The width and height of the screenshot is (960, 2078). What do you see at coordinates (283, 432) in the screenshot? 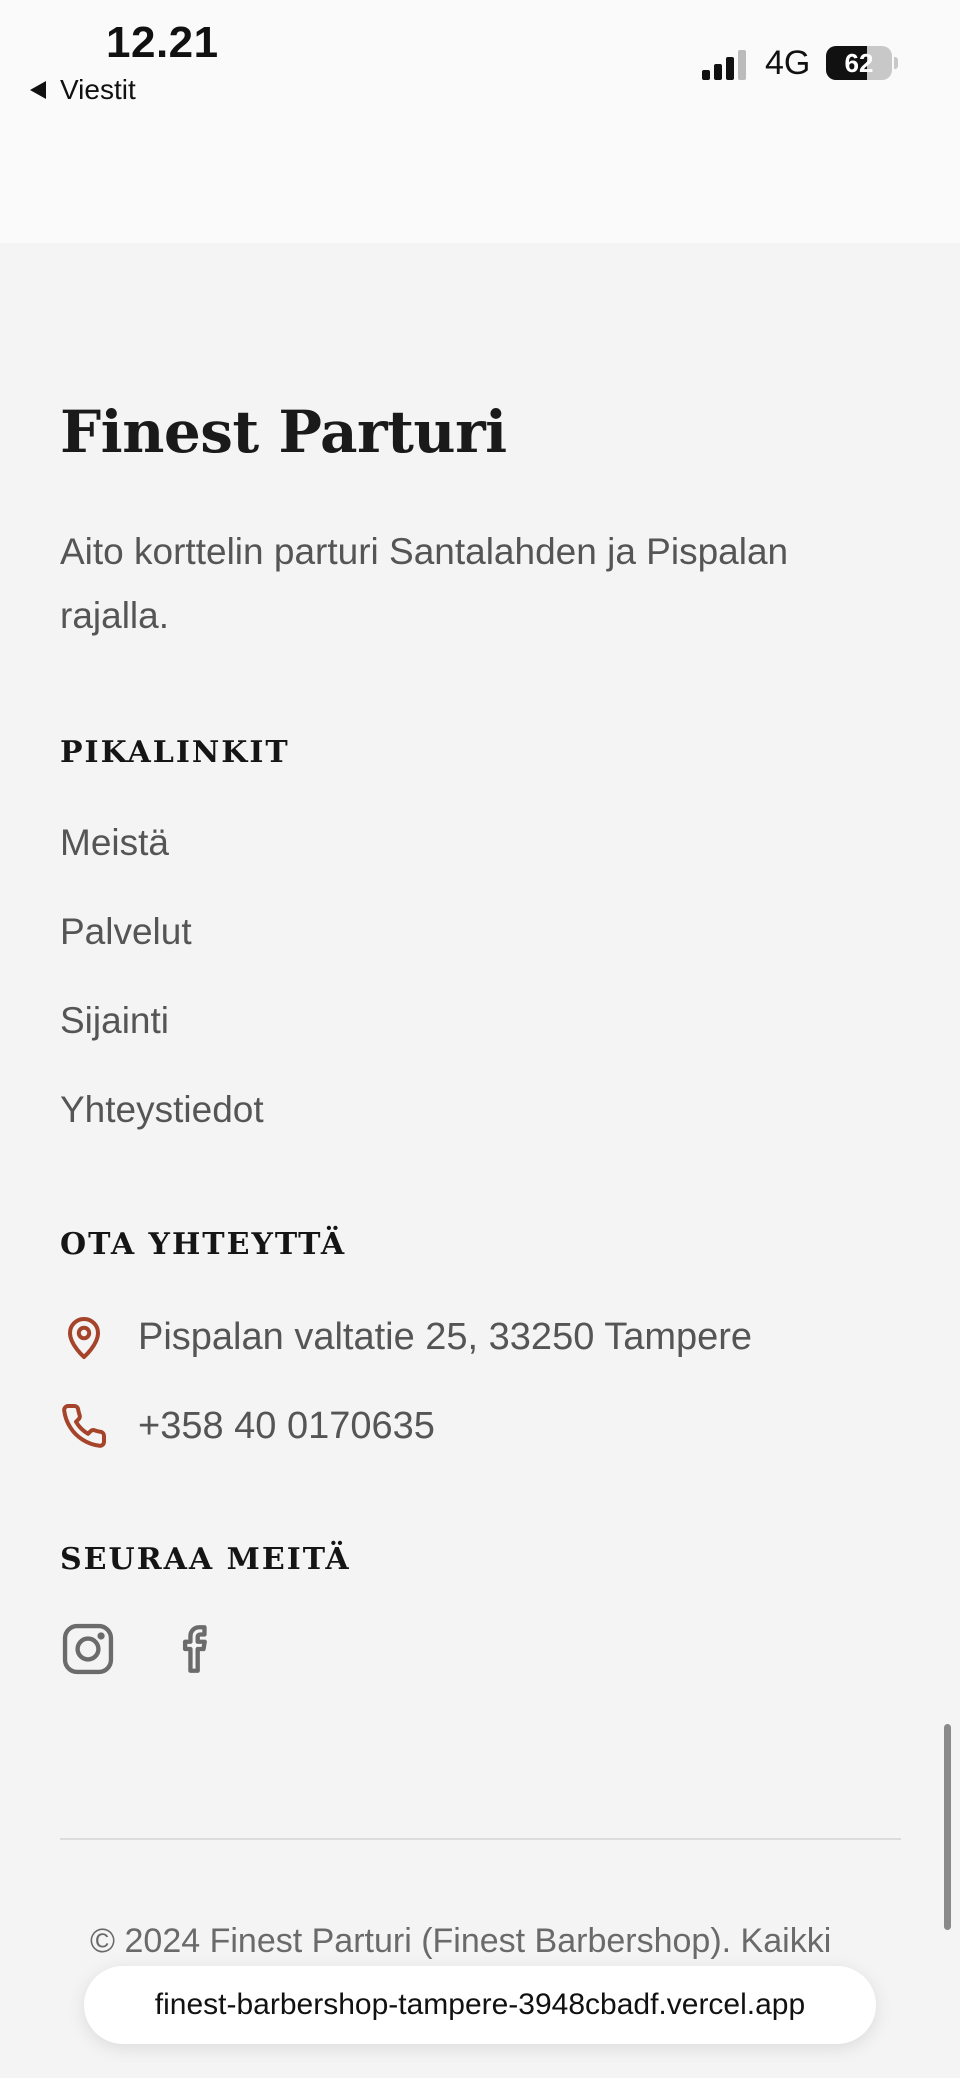
I see `footer-brand-title: Finest Parturi` at bounding box center [283, 432].